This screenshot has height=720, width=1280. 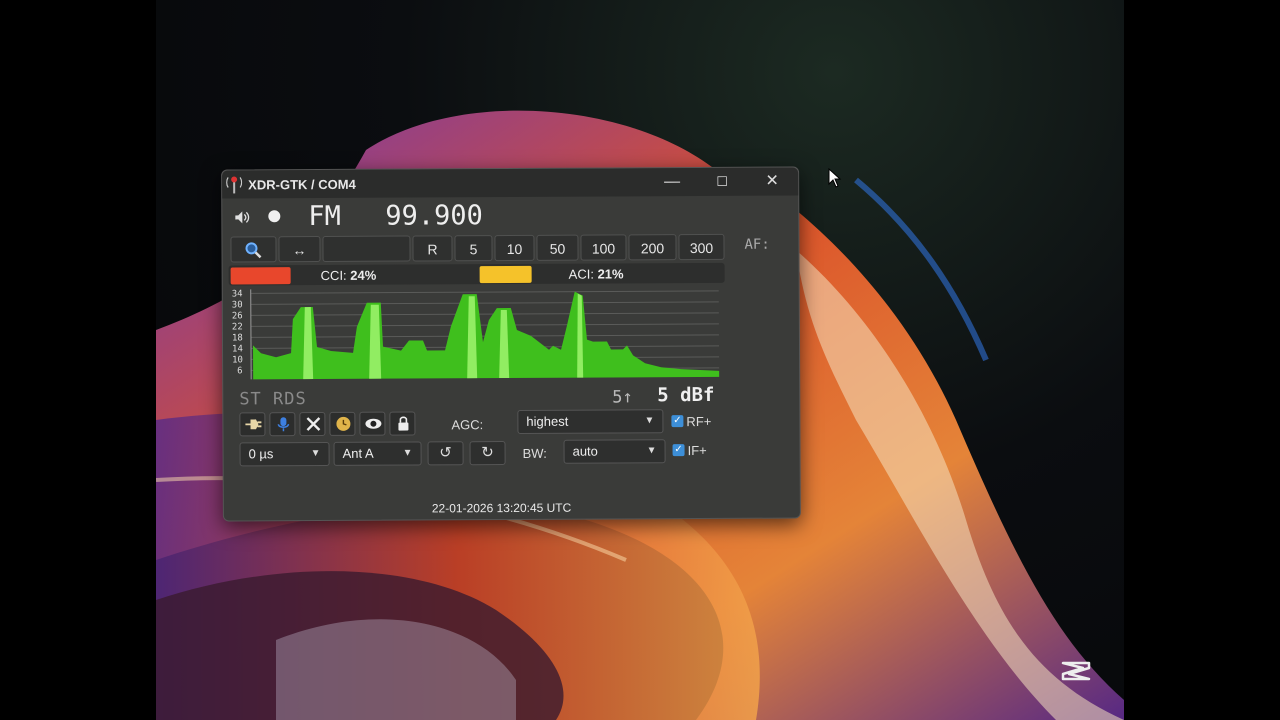 What do you see at coordinates (772, 182) in the screenshot?
I see `close-button: ✕` at bounding box center [772, 182].